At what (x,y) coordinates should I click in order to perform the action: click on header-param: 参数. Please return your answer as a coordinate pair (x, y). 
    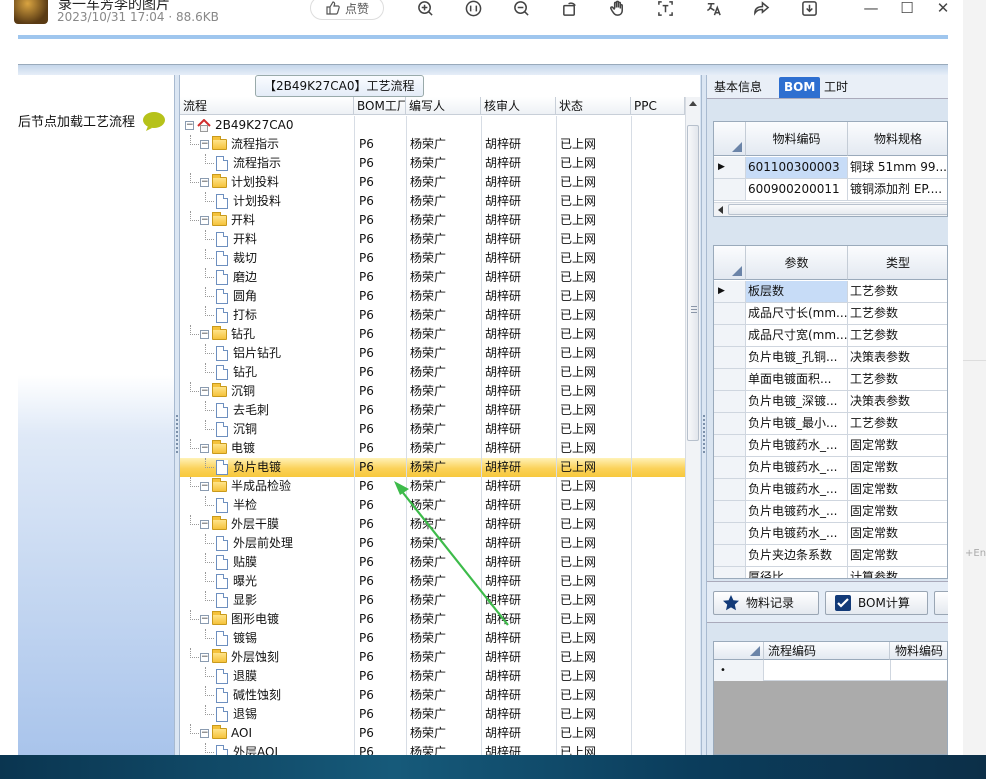
    Looking at the image, I should click on (797, 263).